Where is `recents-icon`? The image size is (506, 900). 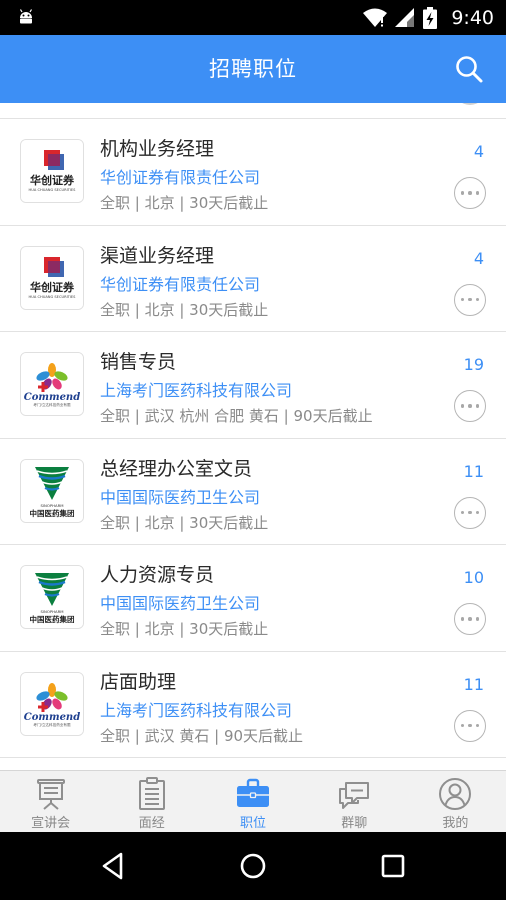
recents-icon is located at coordinates (393, 866).